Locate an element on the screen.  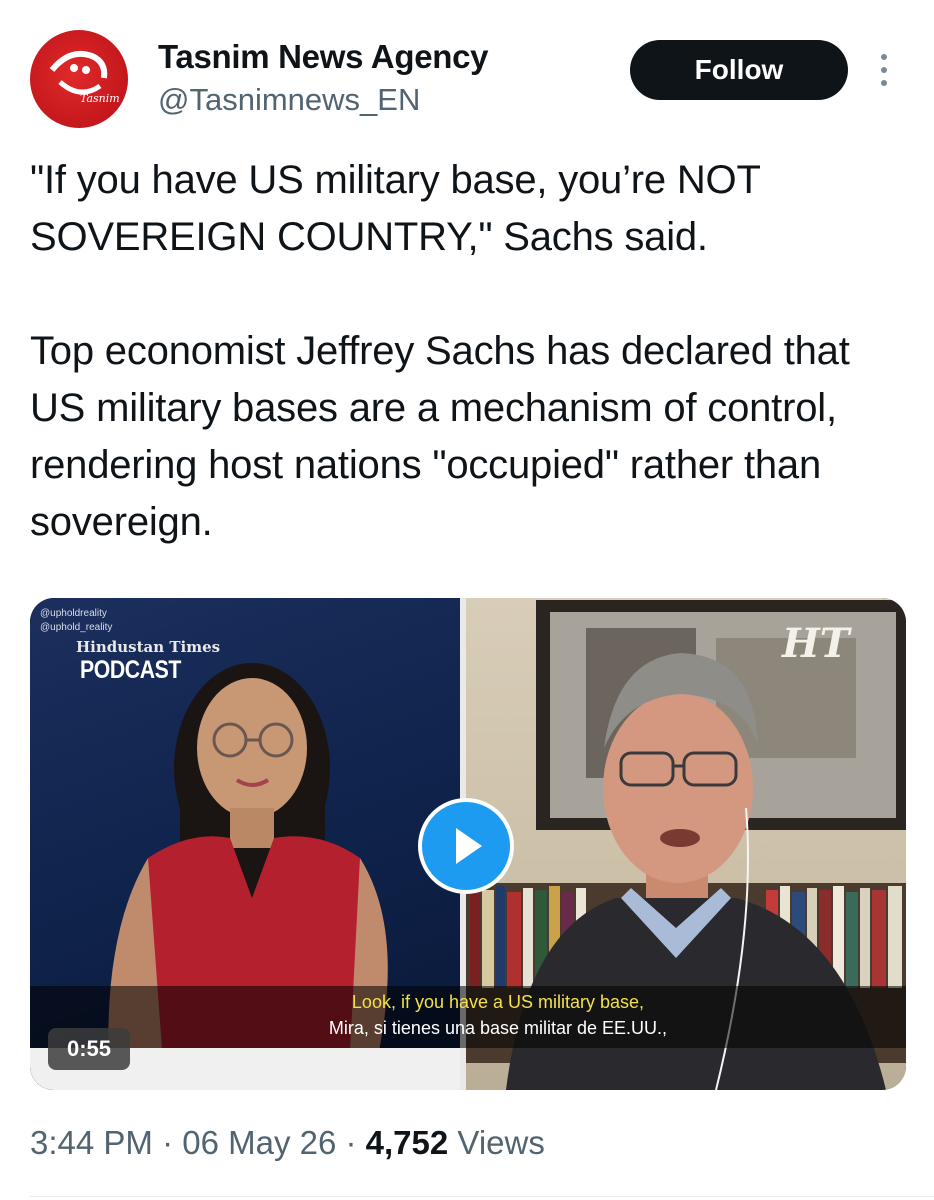
divider-line is located at coordinates (482, 1196).